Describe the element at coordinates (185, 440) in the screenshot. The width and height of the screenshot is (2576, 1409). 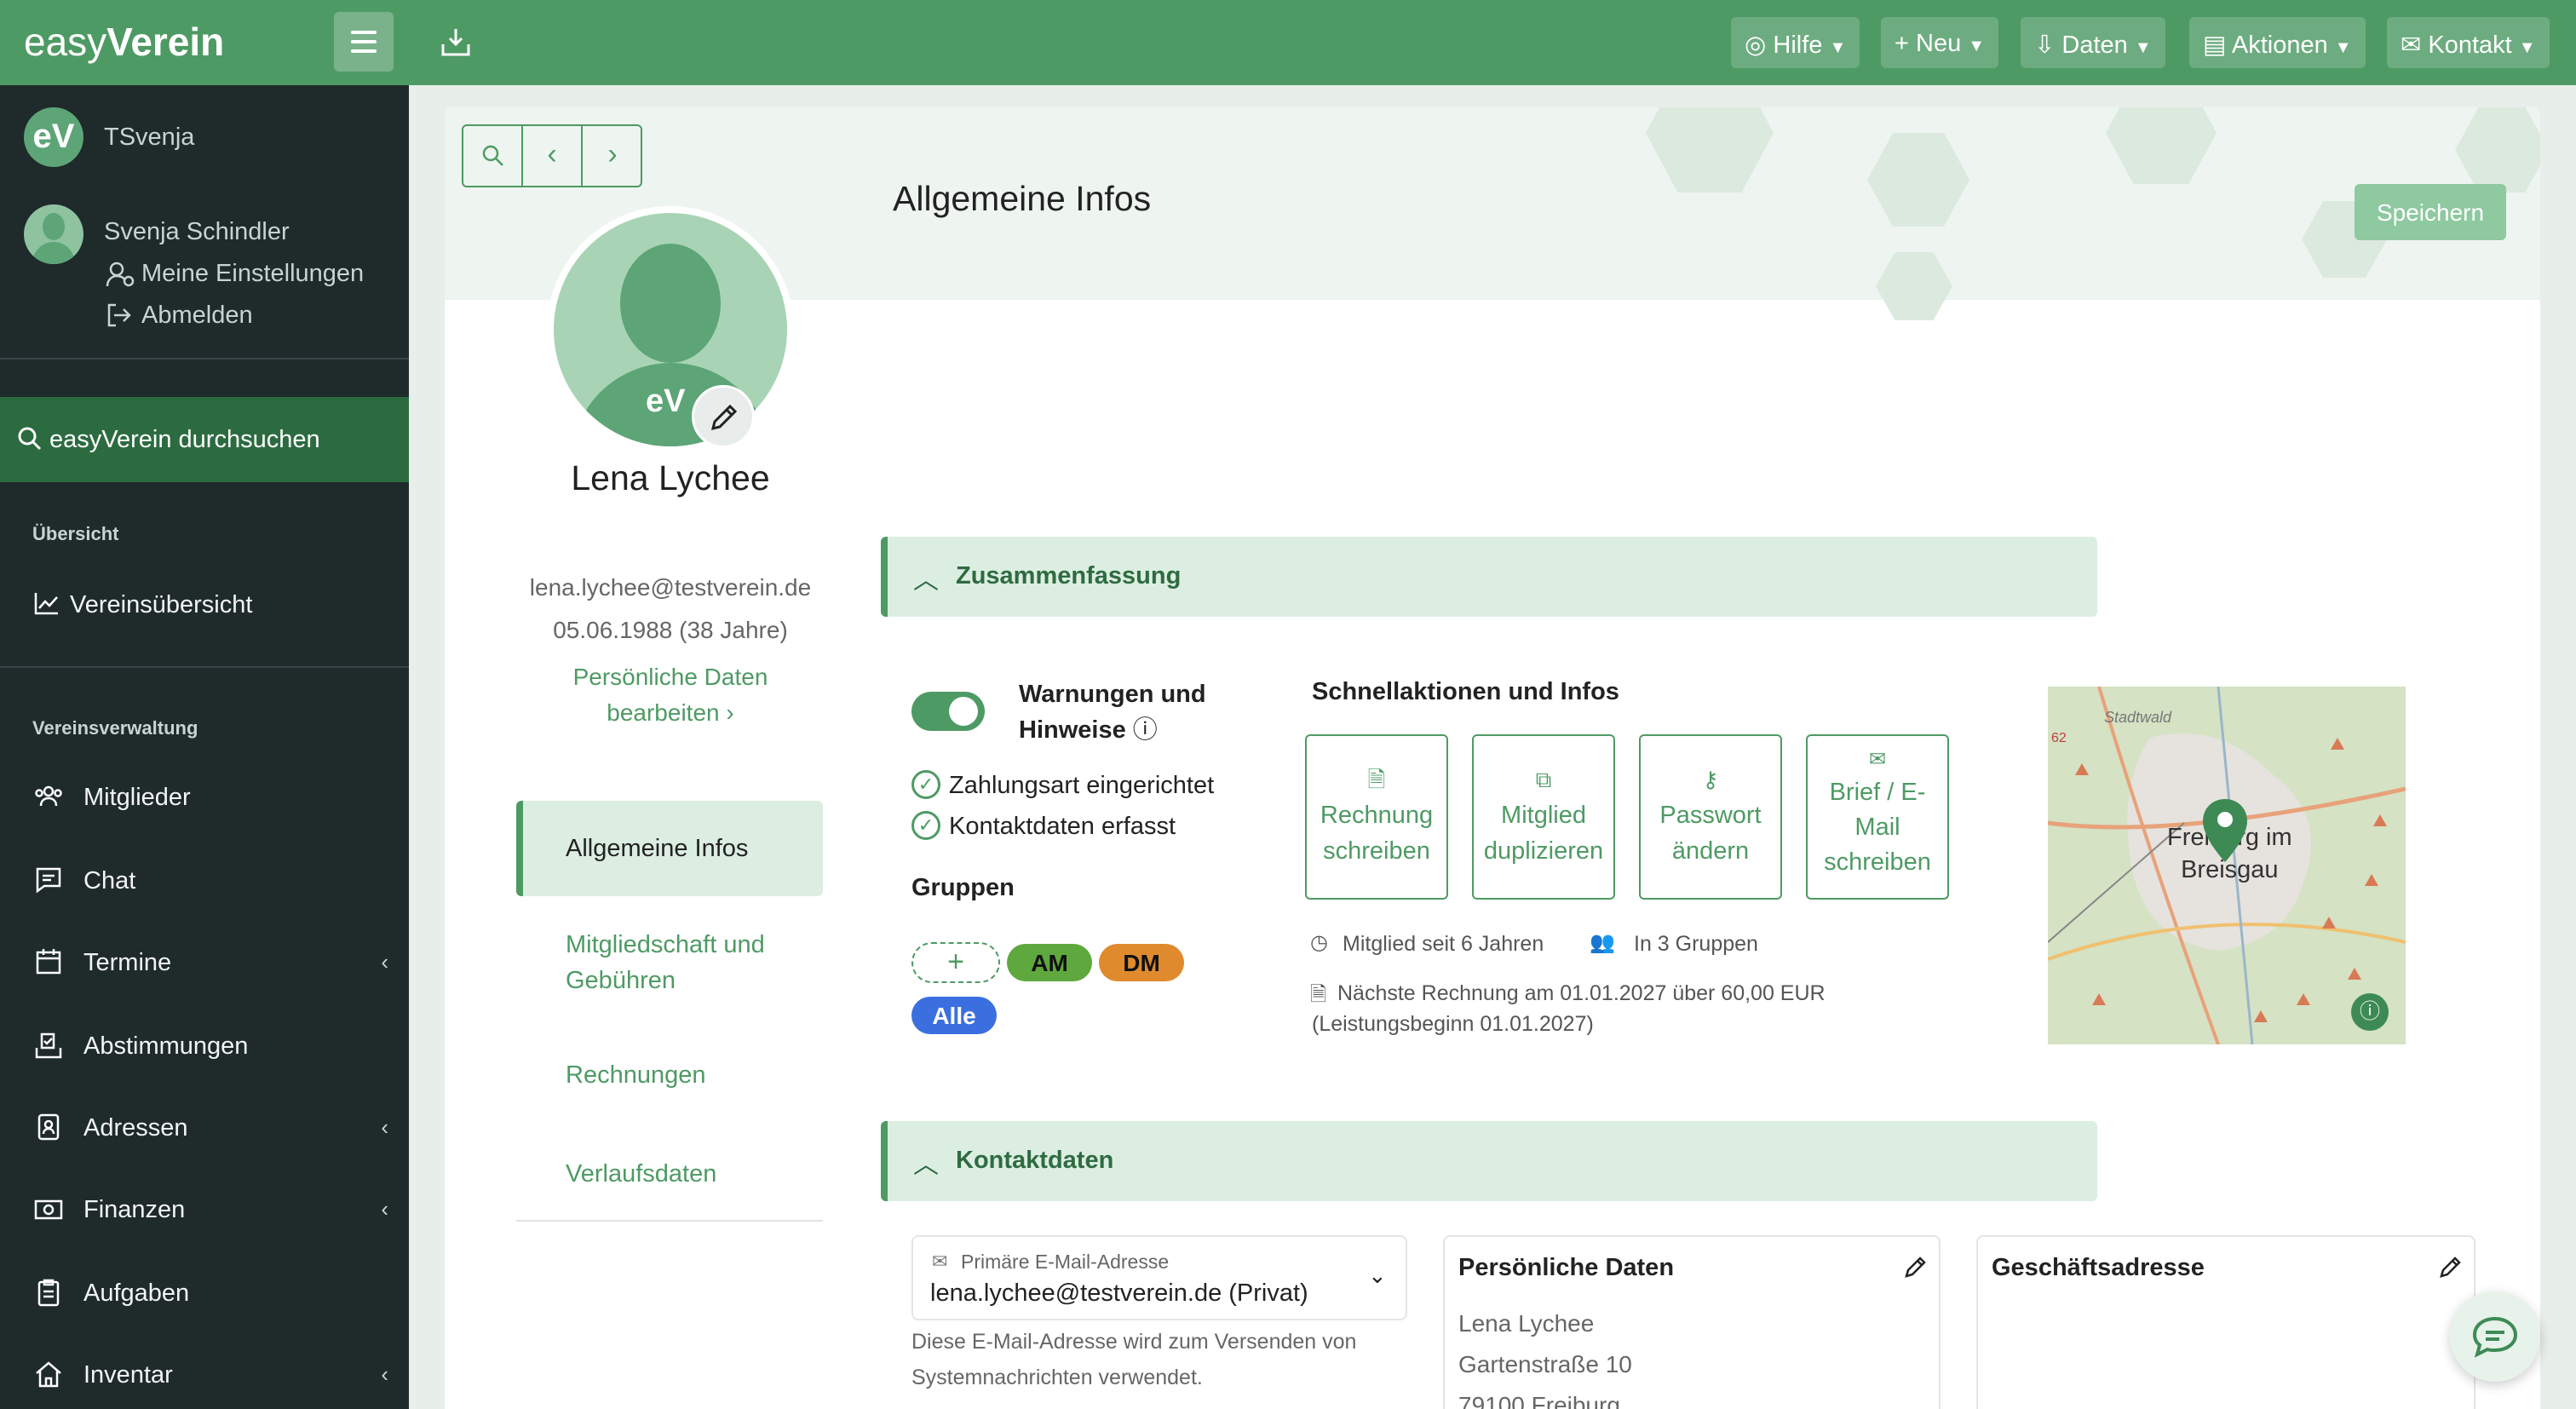
I see `search-input: easyVerein durchsuchen` at that location.